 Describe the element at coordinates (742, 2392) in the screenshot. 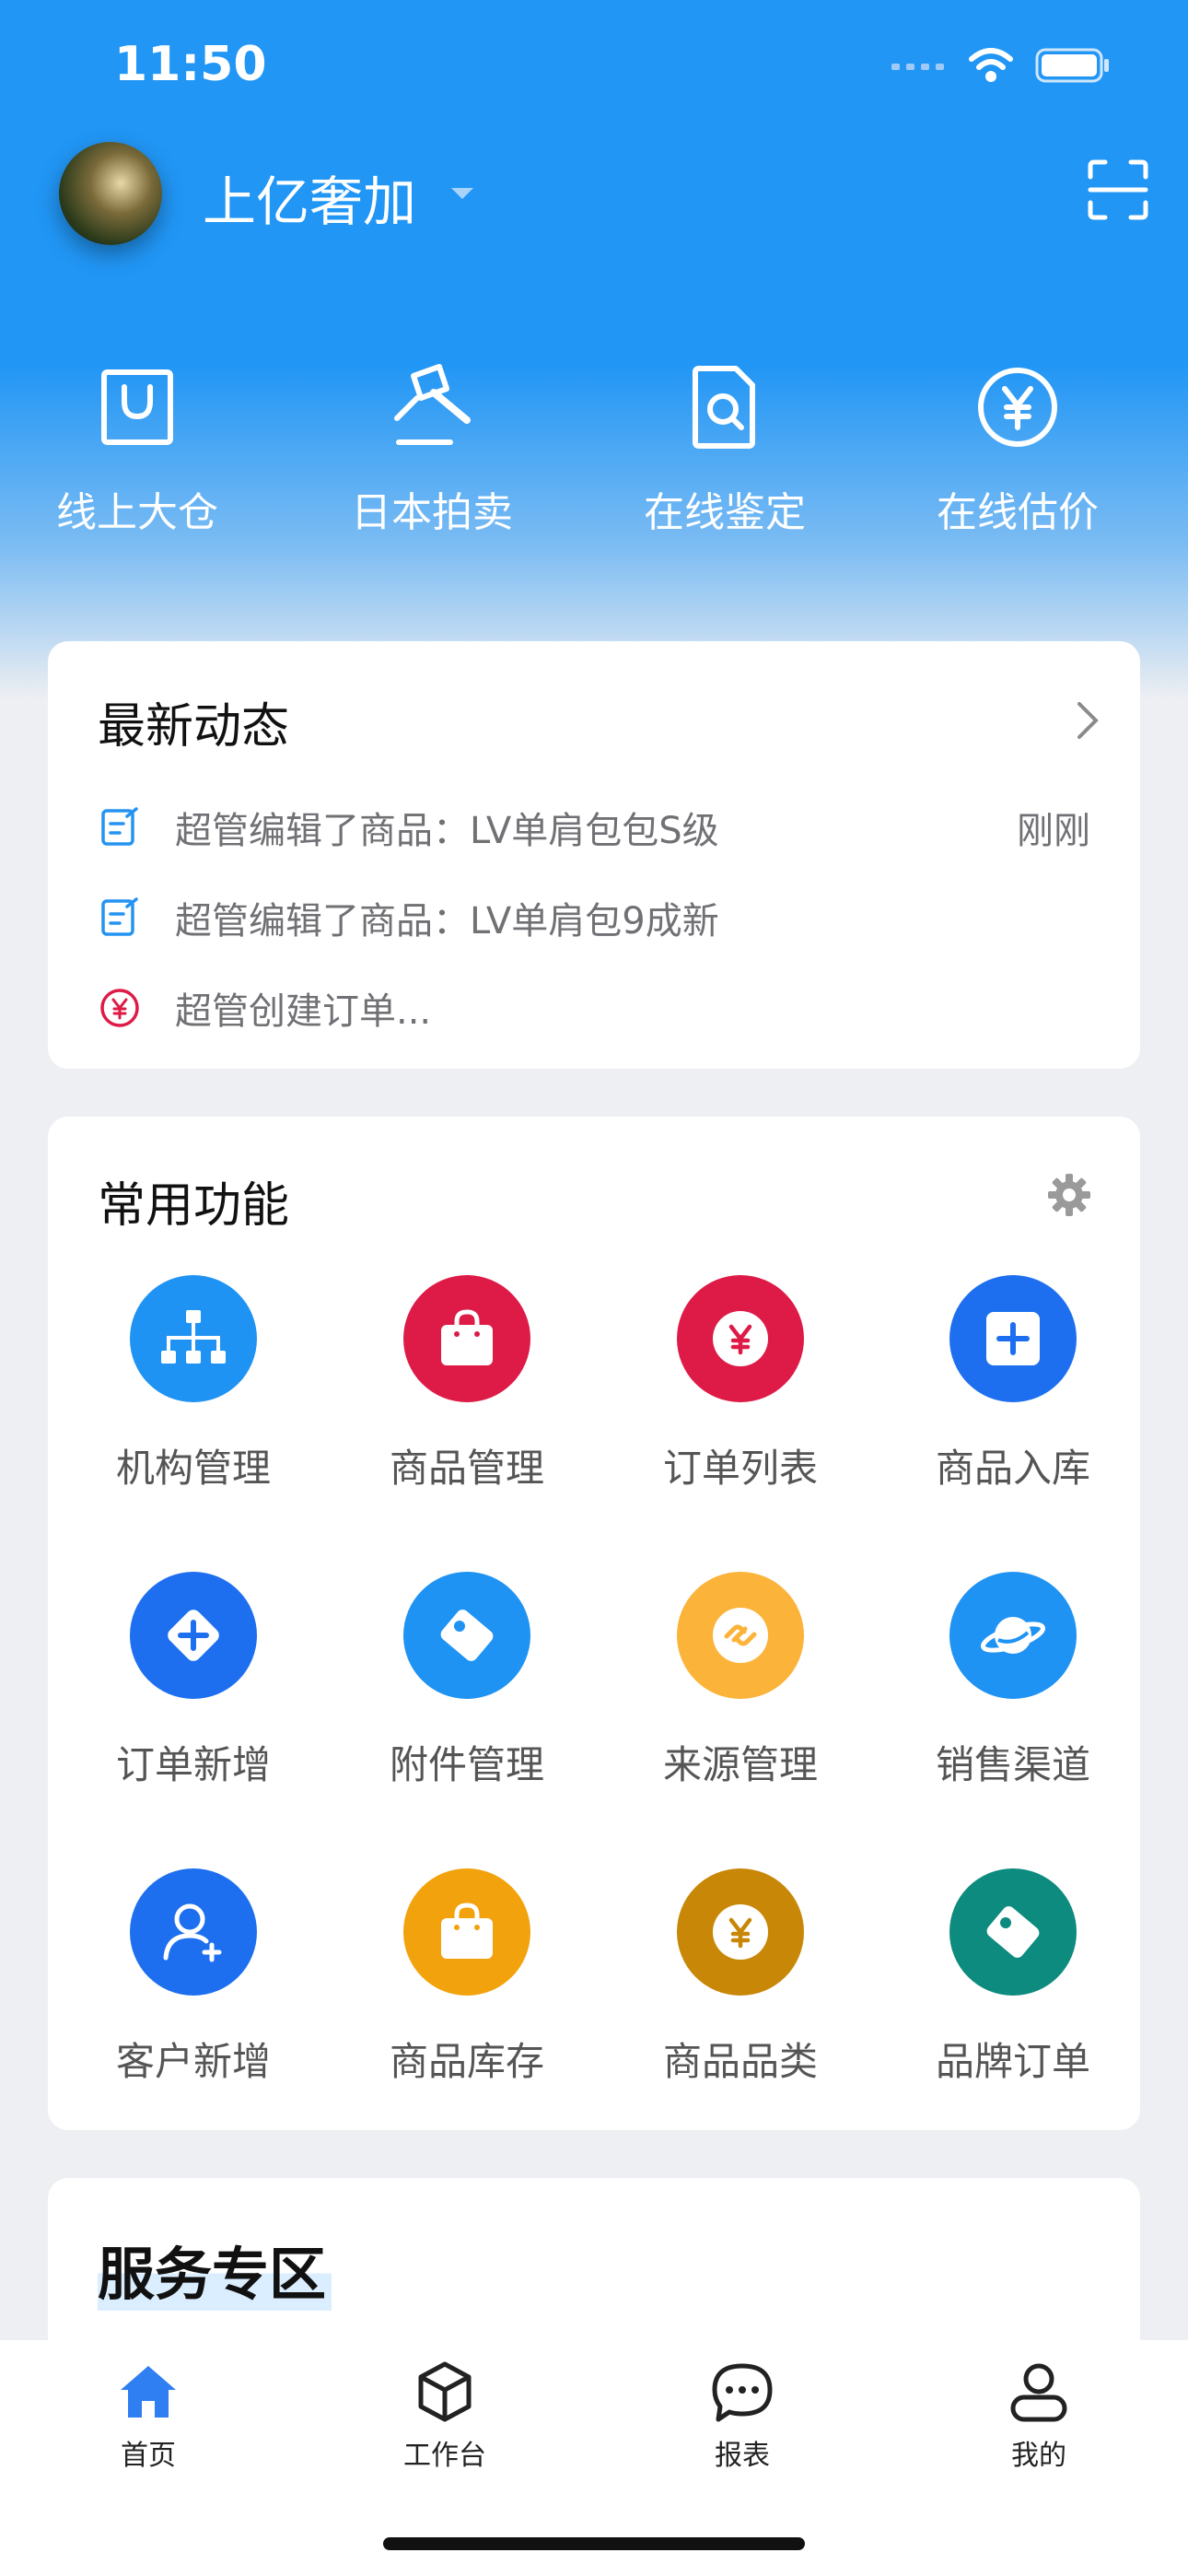

I see `chat-icon` at that location.